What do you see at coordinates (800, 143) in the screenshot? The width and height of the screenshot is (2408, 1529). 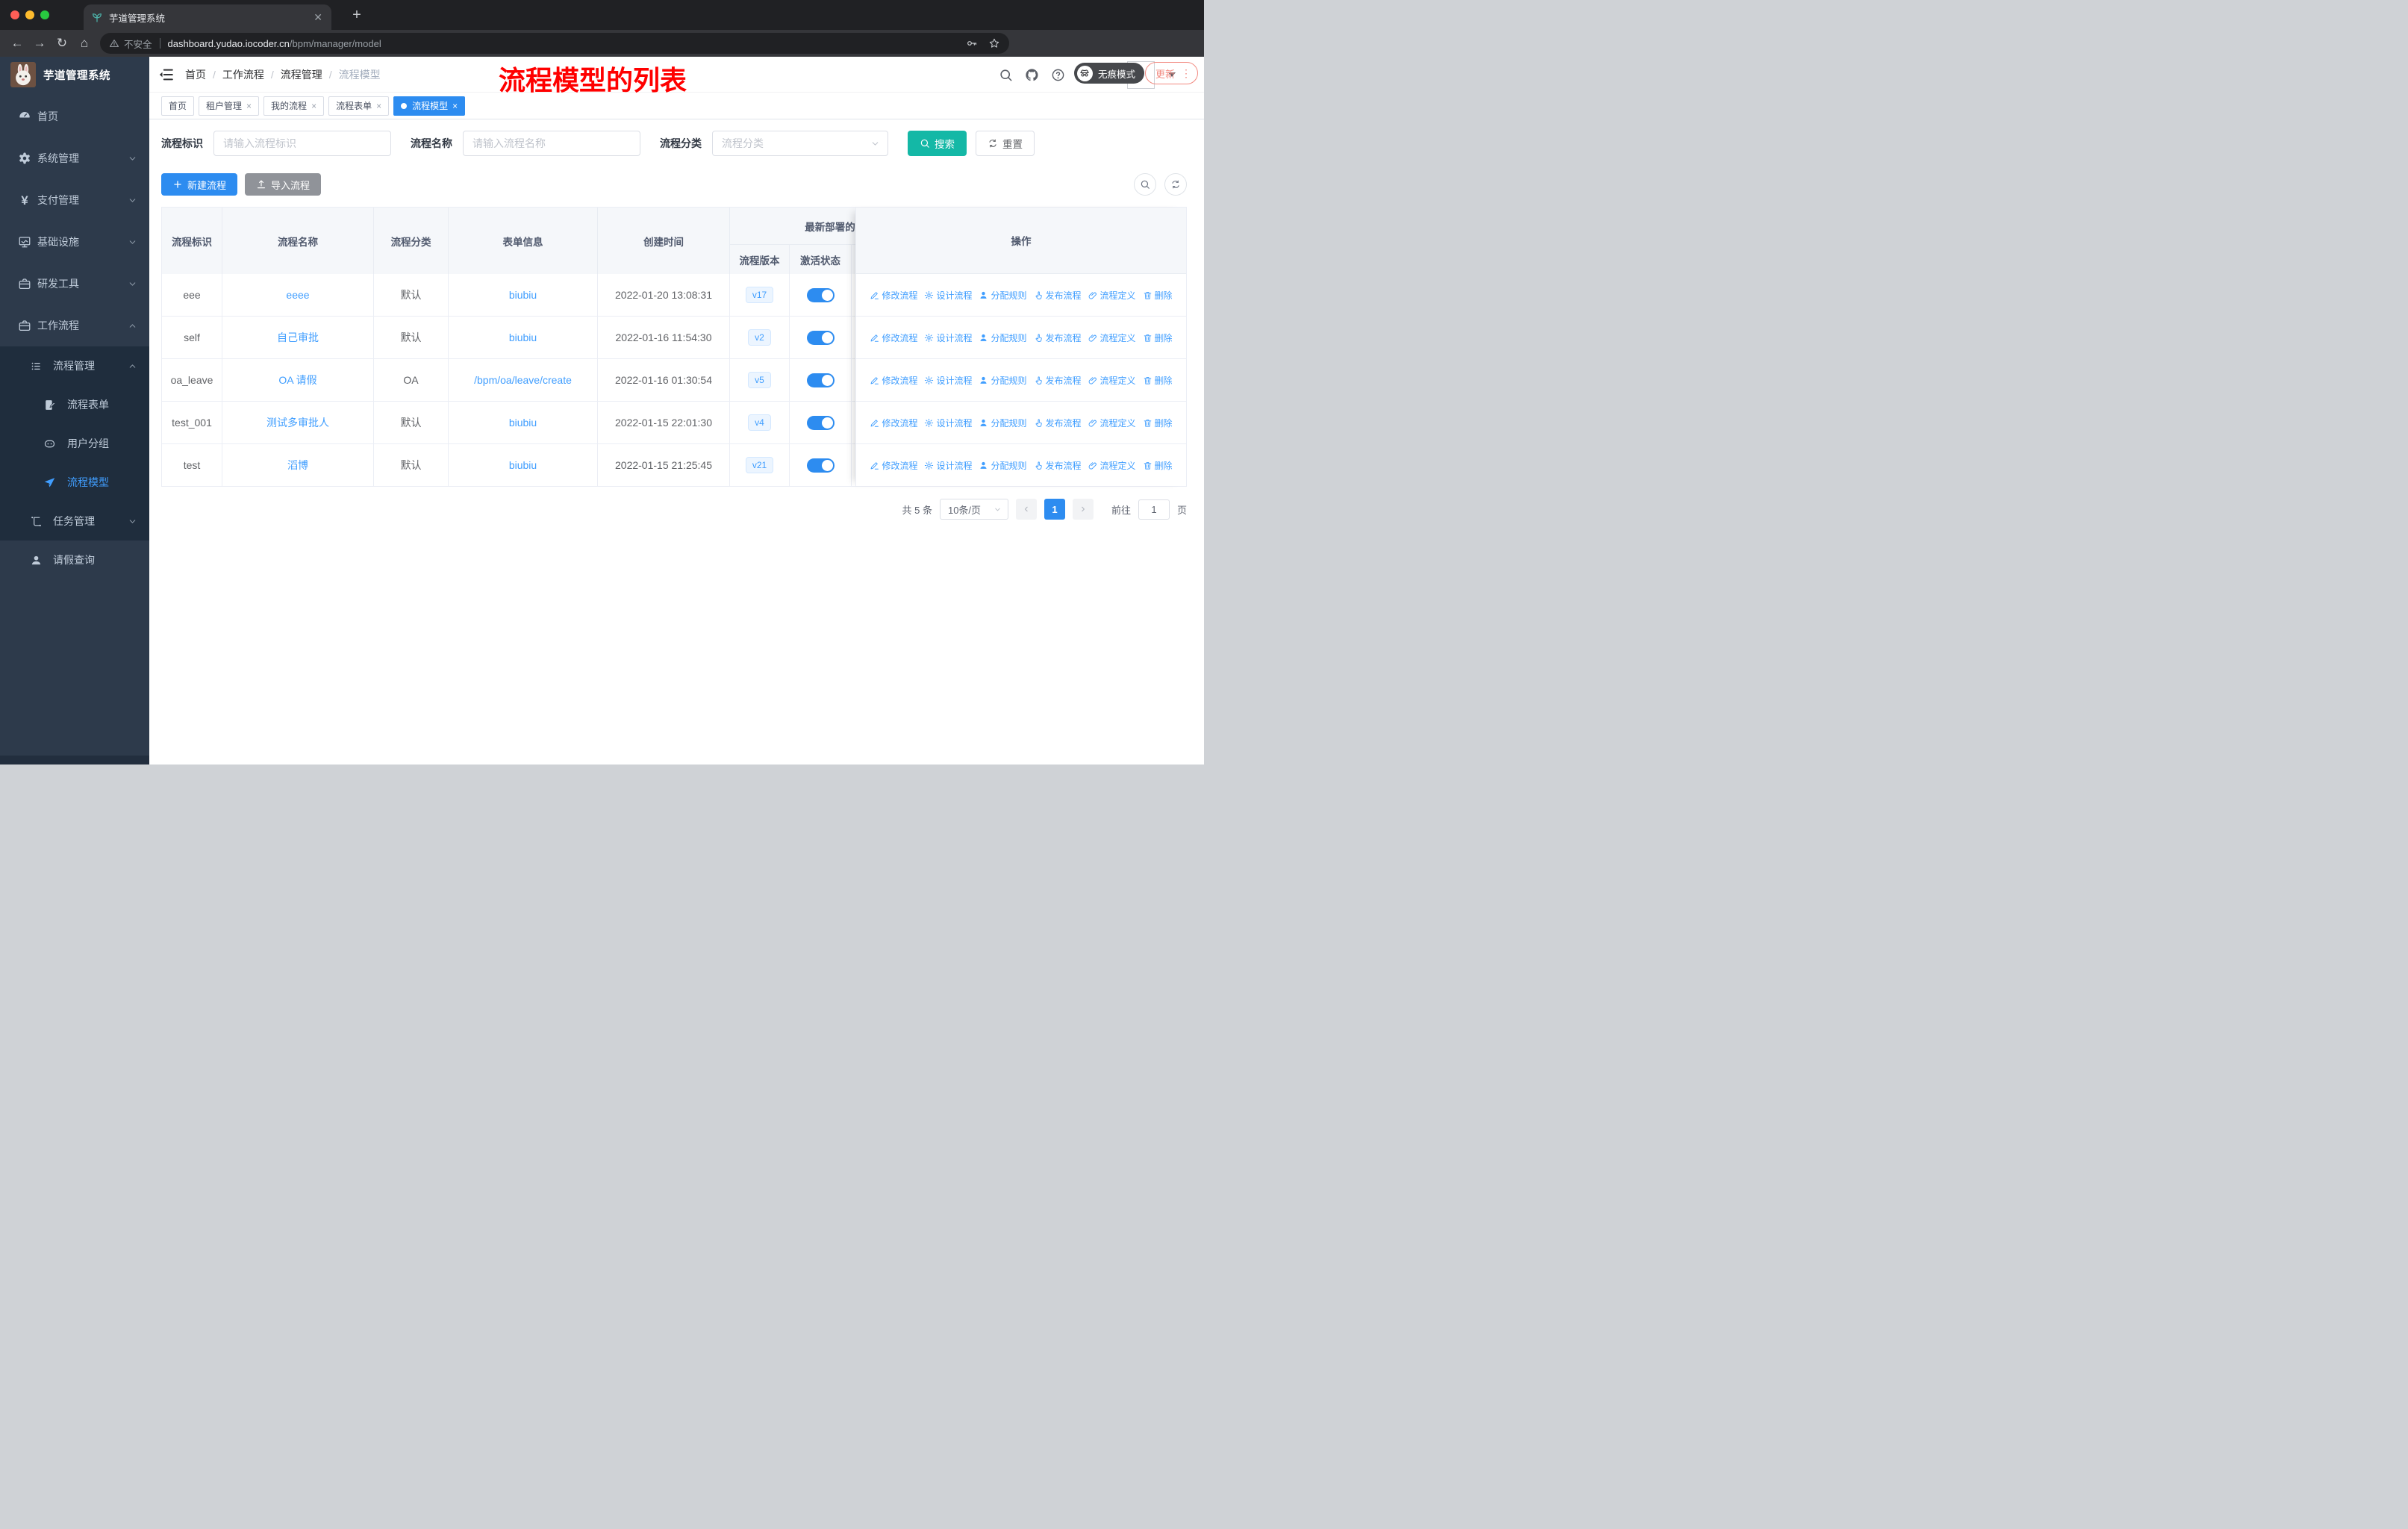 I see `category-select: 流程分类` at bounding box center [800, 143].